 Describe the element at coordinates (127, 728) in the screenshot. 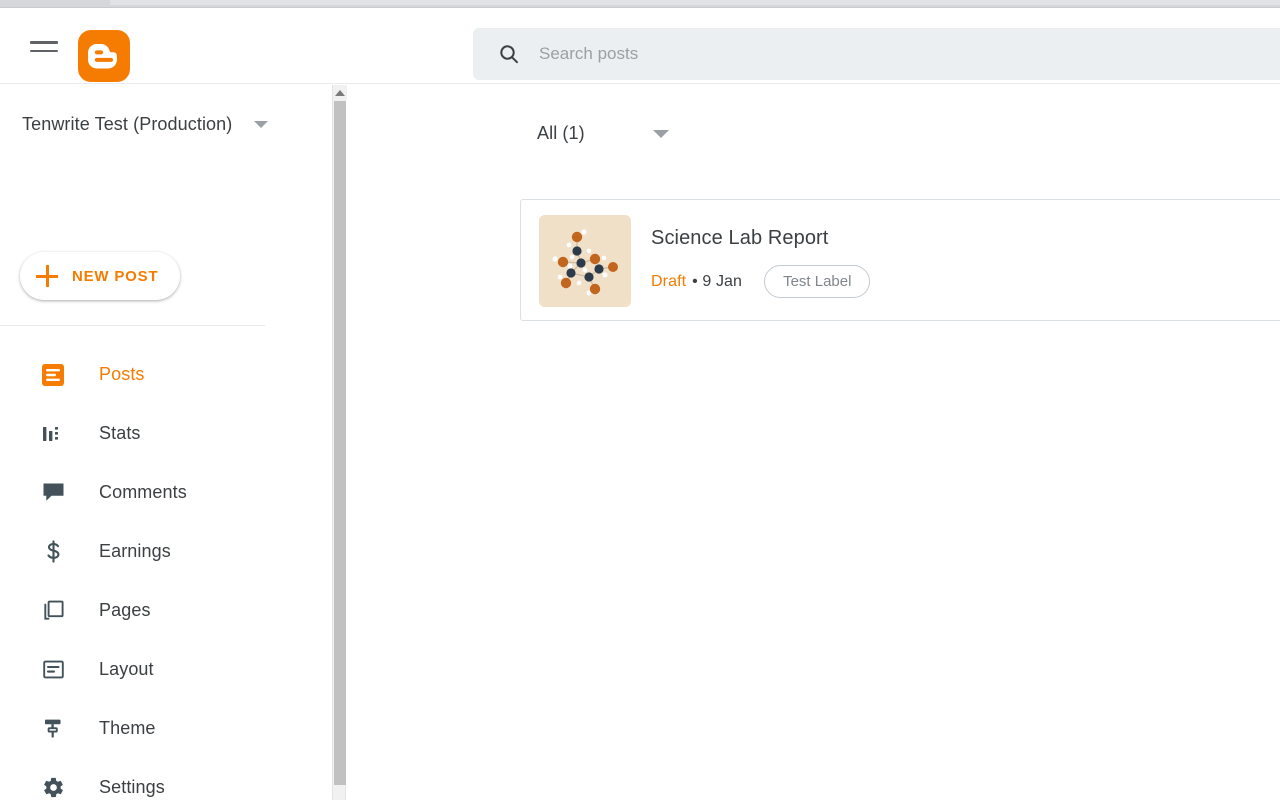

I see `sidebar-item-label: Theme` at that location.